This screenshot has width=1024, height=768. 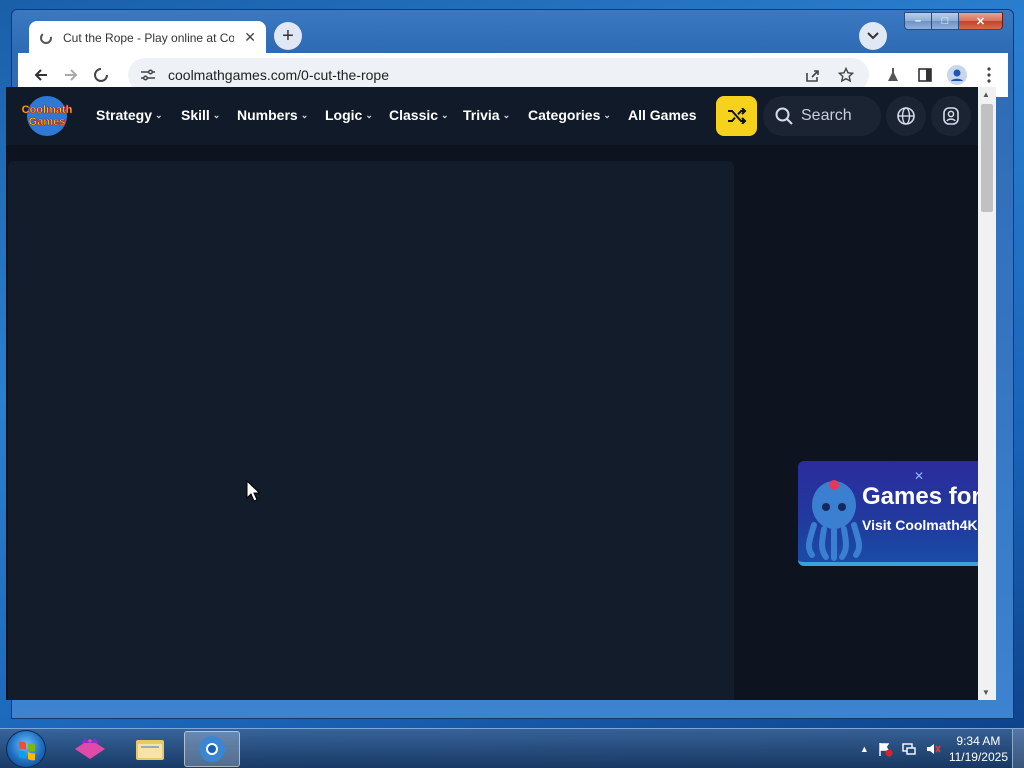 What do you see at coordinates (419, 115) in the screenshot?
I see `nav-classic: Classic ⌄` at bounding box center [419, 115].